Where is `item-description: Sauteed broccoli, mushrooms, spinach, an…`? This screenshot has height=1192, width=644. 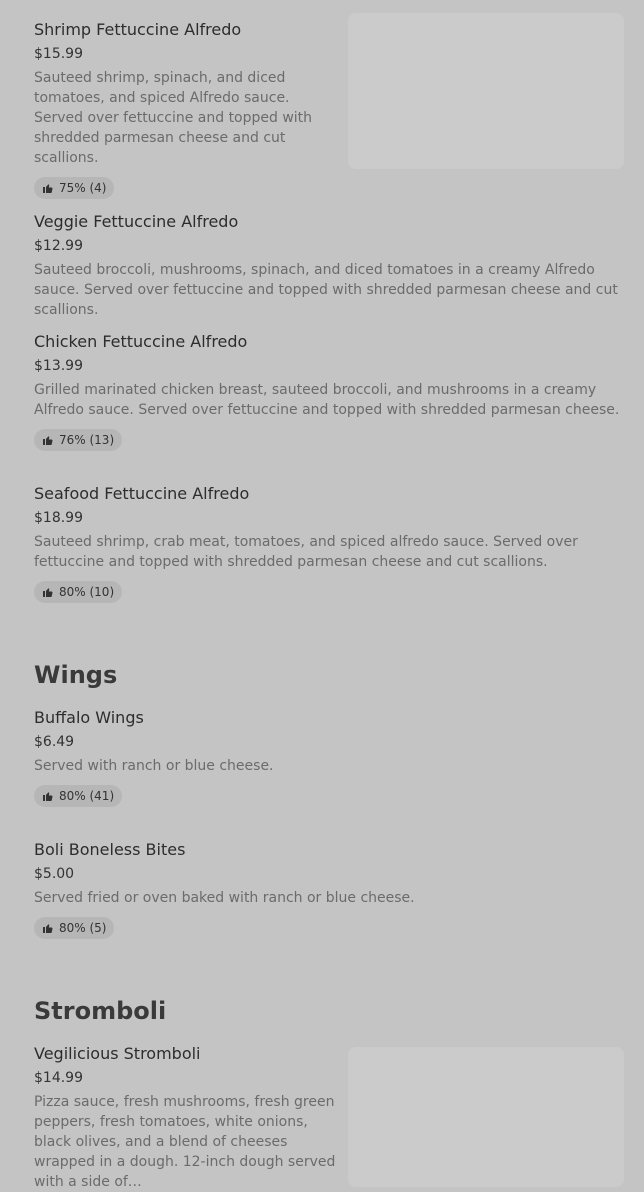
item-description: Sauteed broccoli, mushrooms, spinach, an… is located at coordinates (326, 290).